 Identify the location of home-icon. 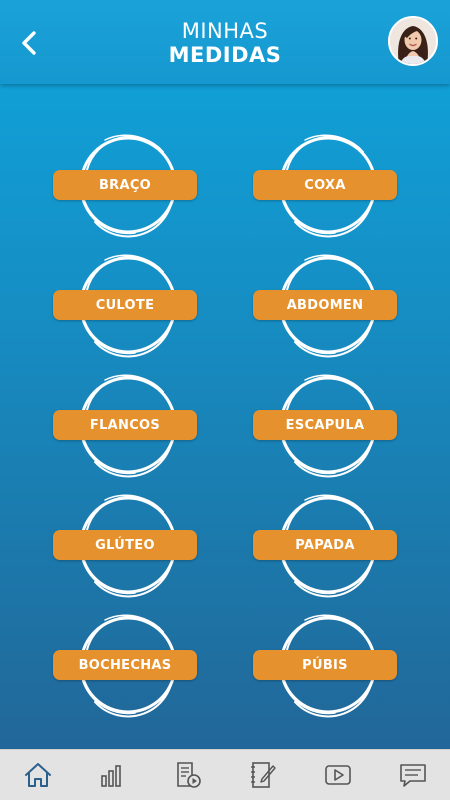
(37, 775).